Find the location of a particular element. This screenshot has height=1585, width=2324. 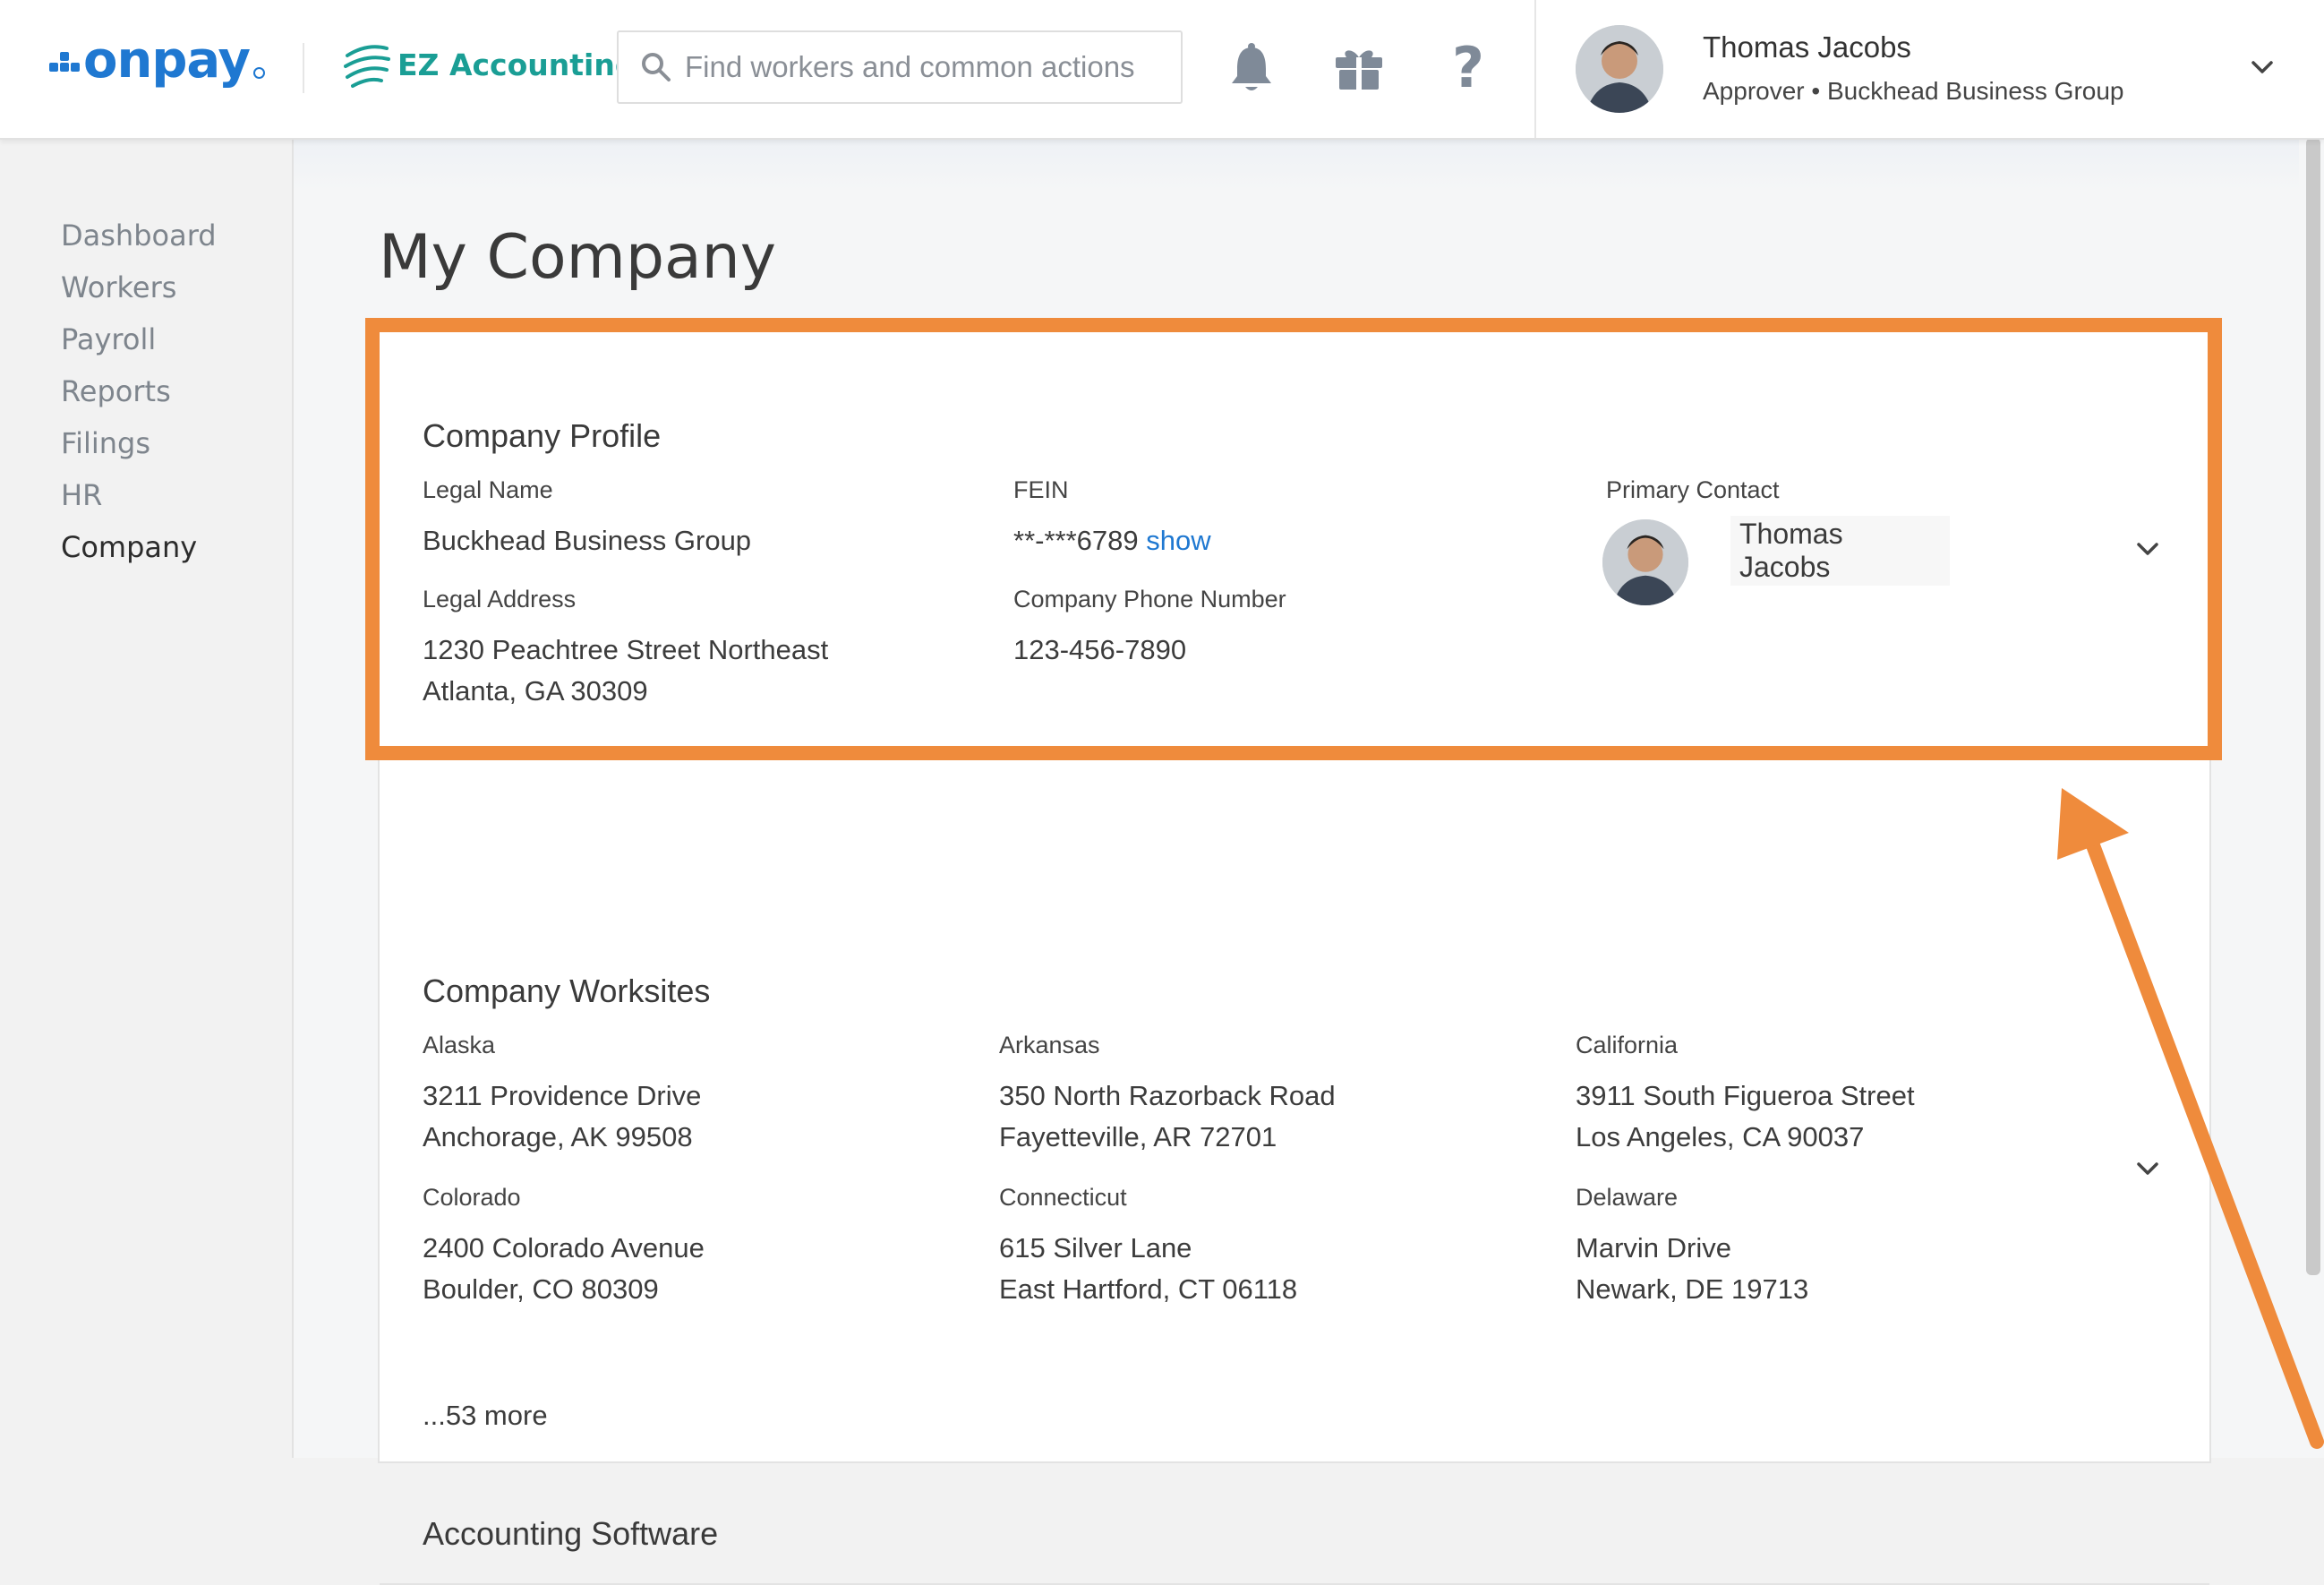

accounting-software-title: Accounting Software is located at coordinates (571, 1533).